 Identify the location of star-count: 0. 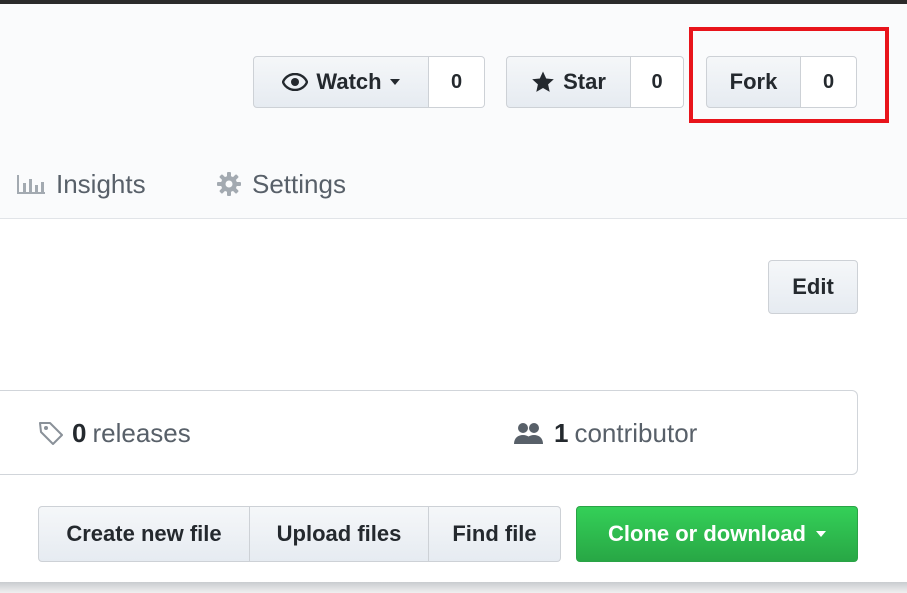
(657, 82).